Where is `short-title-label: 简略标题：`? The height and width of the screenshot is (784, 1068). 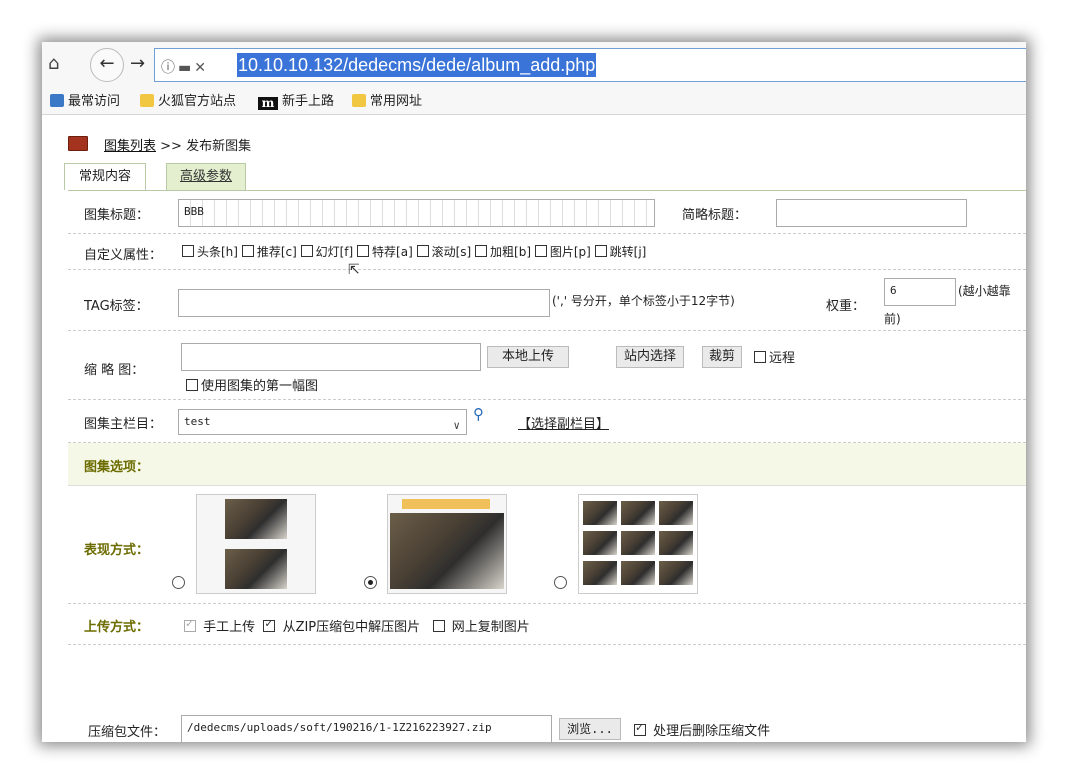
short-title-label: 简略标题： is located at coordinates (715, 215).